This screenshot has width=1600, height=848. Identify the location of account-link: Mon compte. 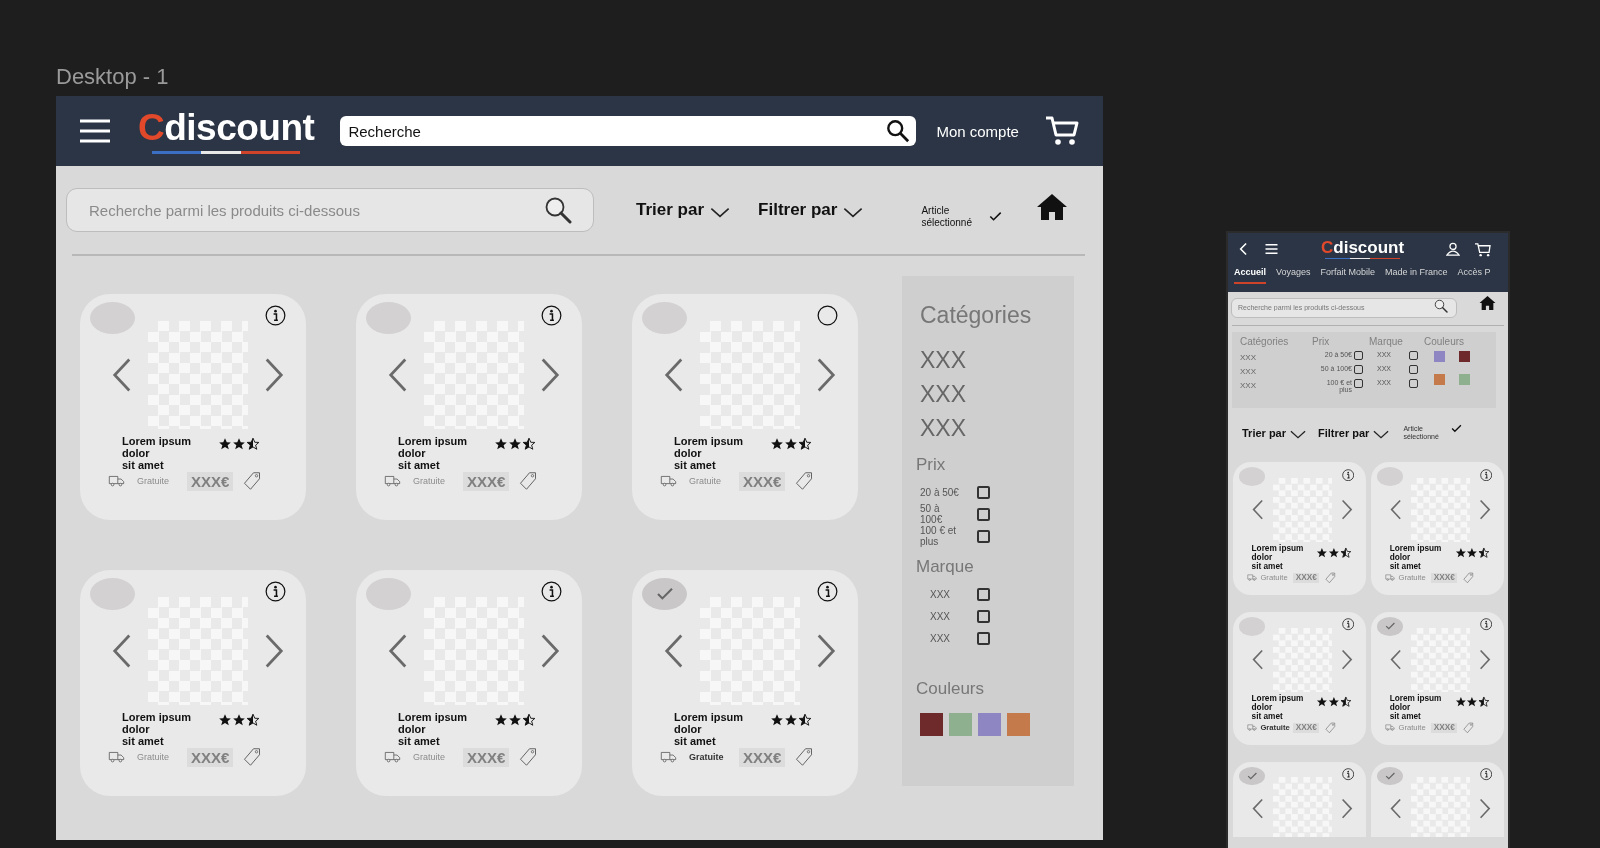
(977, 131).